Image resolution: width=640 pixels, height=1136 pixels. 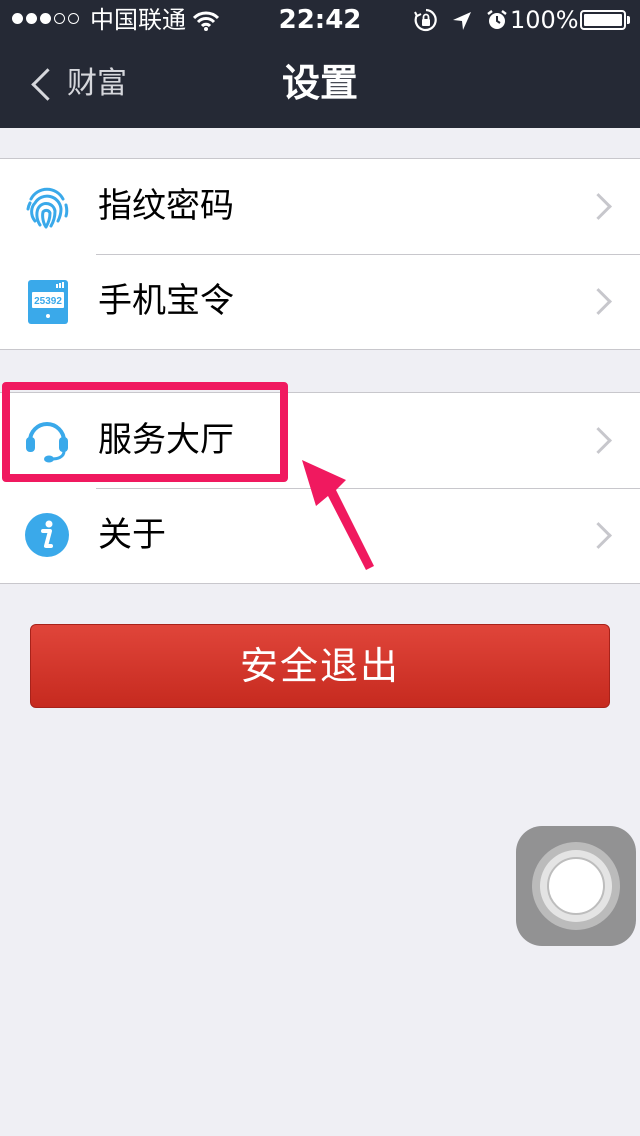 I want to click on settings-row-label: 指纹密码, so click(x=166, y=206).